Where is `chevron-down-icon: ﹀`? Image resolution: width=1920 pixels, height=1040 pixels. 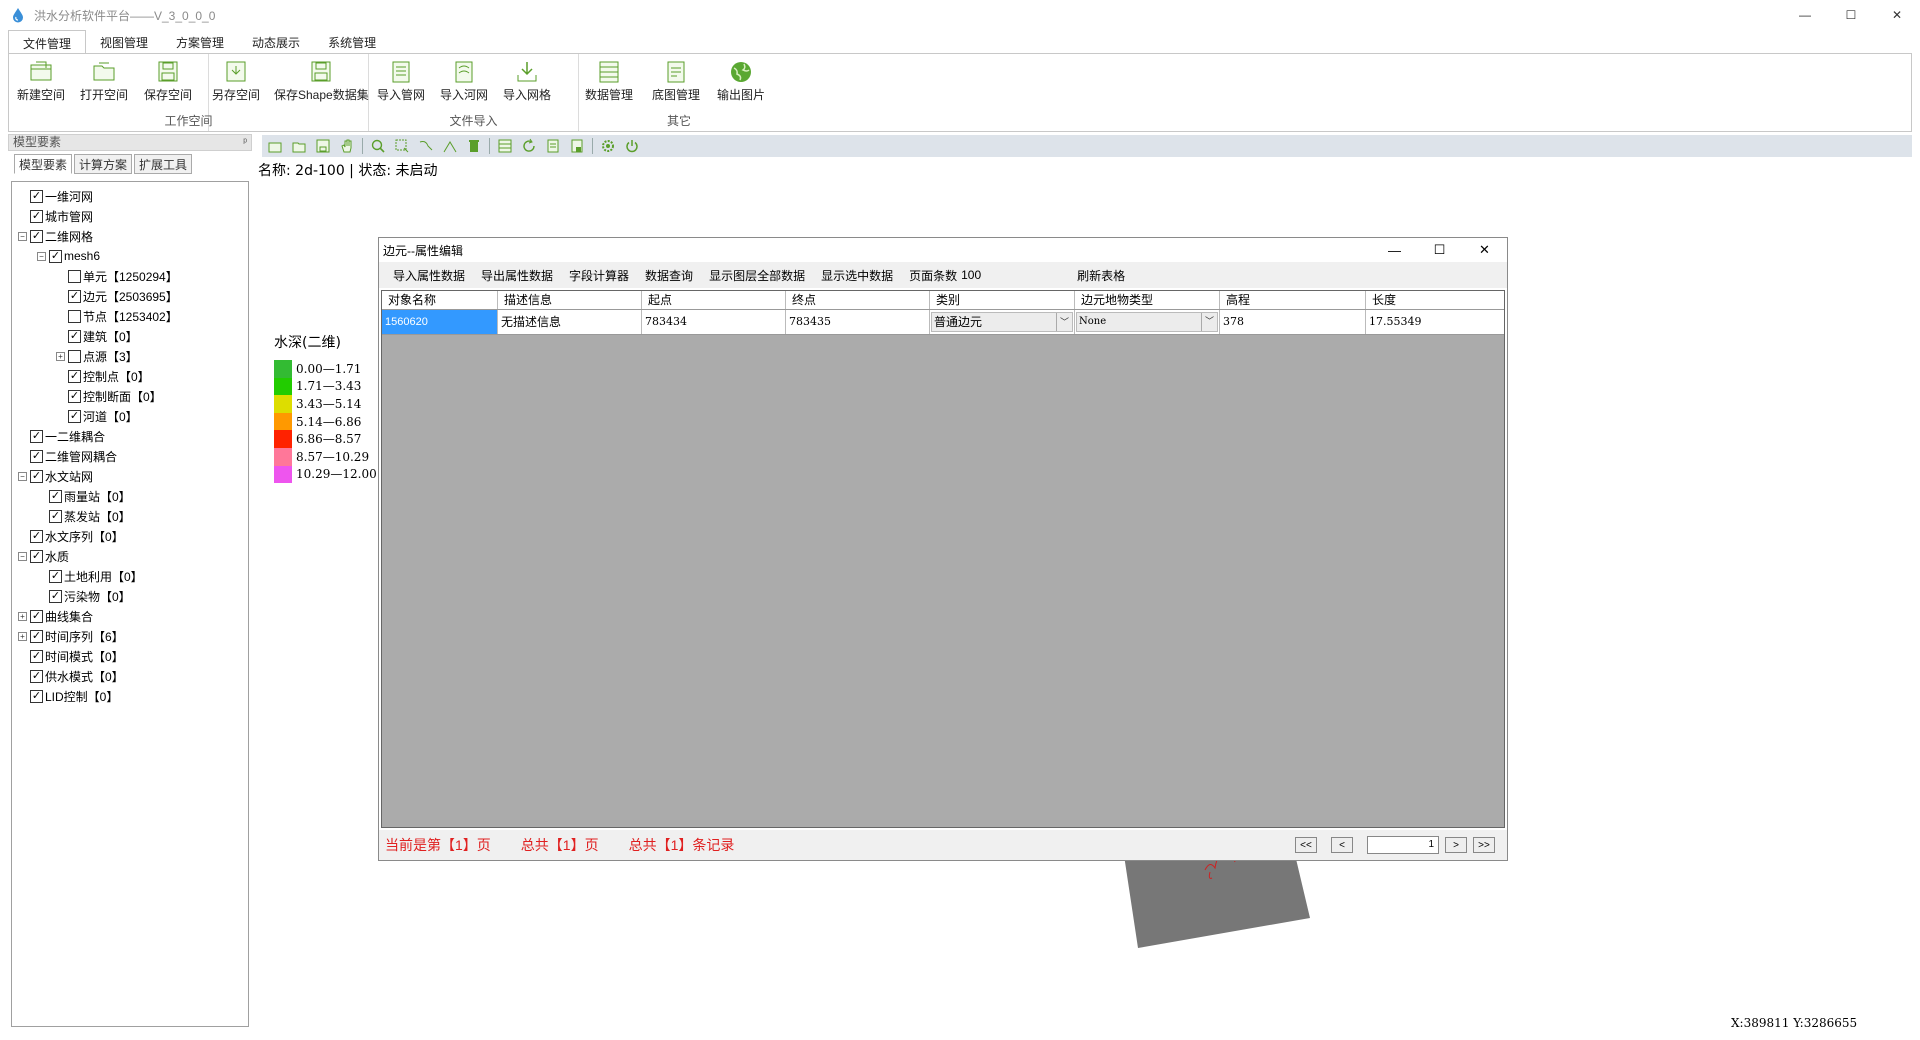
chevron-down-icon: ﹀ is located at coordinates (1064, 322).